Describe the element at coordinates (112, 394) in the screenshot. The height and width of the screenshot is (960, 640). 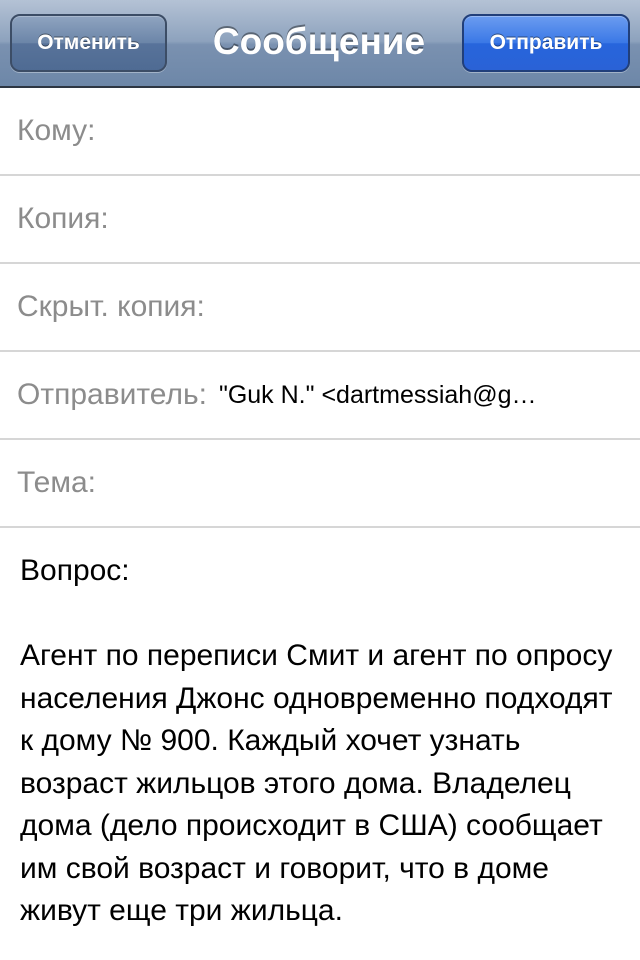
I see `from-label: Отправитель:` at that location.